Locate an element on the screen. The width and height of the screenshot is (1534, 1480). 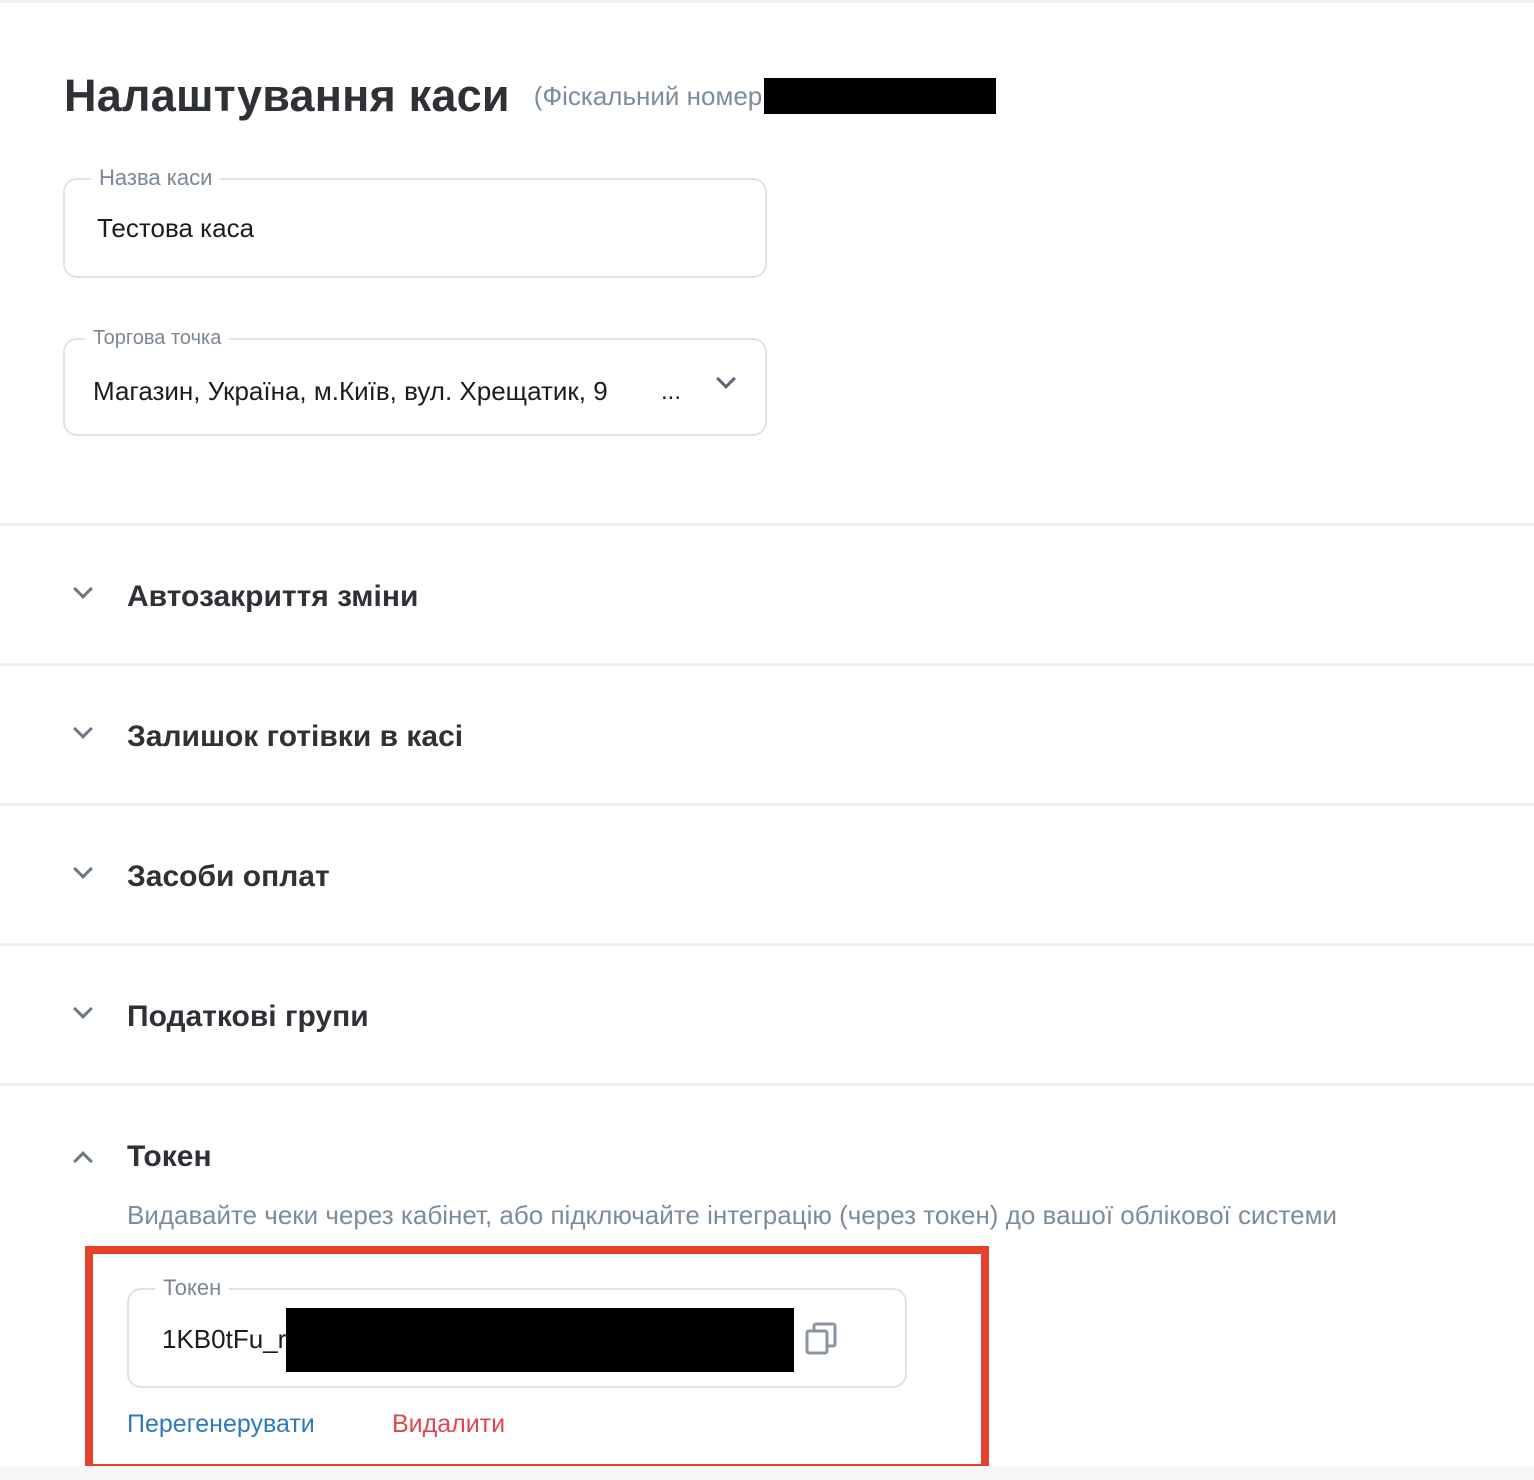
fiscal-number-label: (Фіскальний номер is located at coordinates (648, 95).